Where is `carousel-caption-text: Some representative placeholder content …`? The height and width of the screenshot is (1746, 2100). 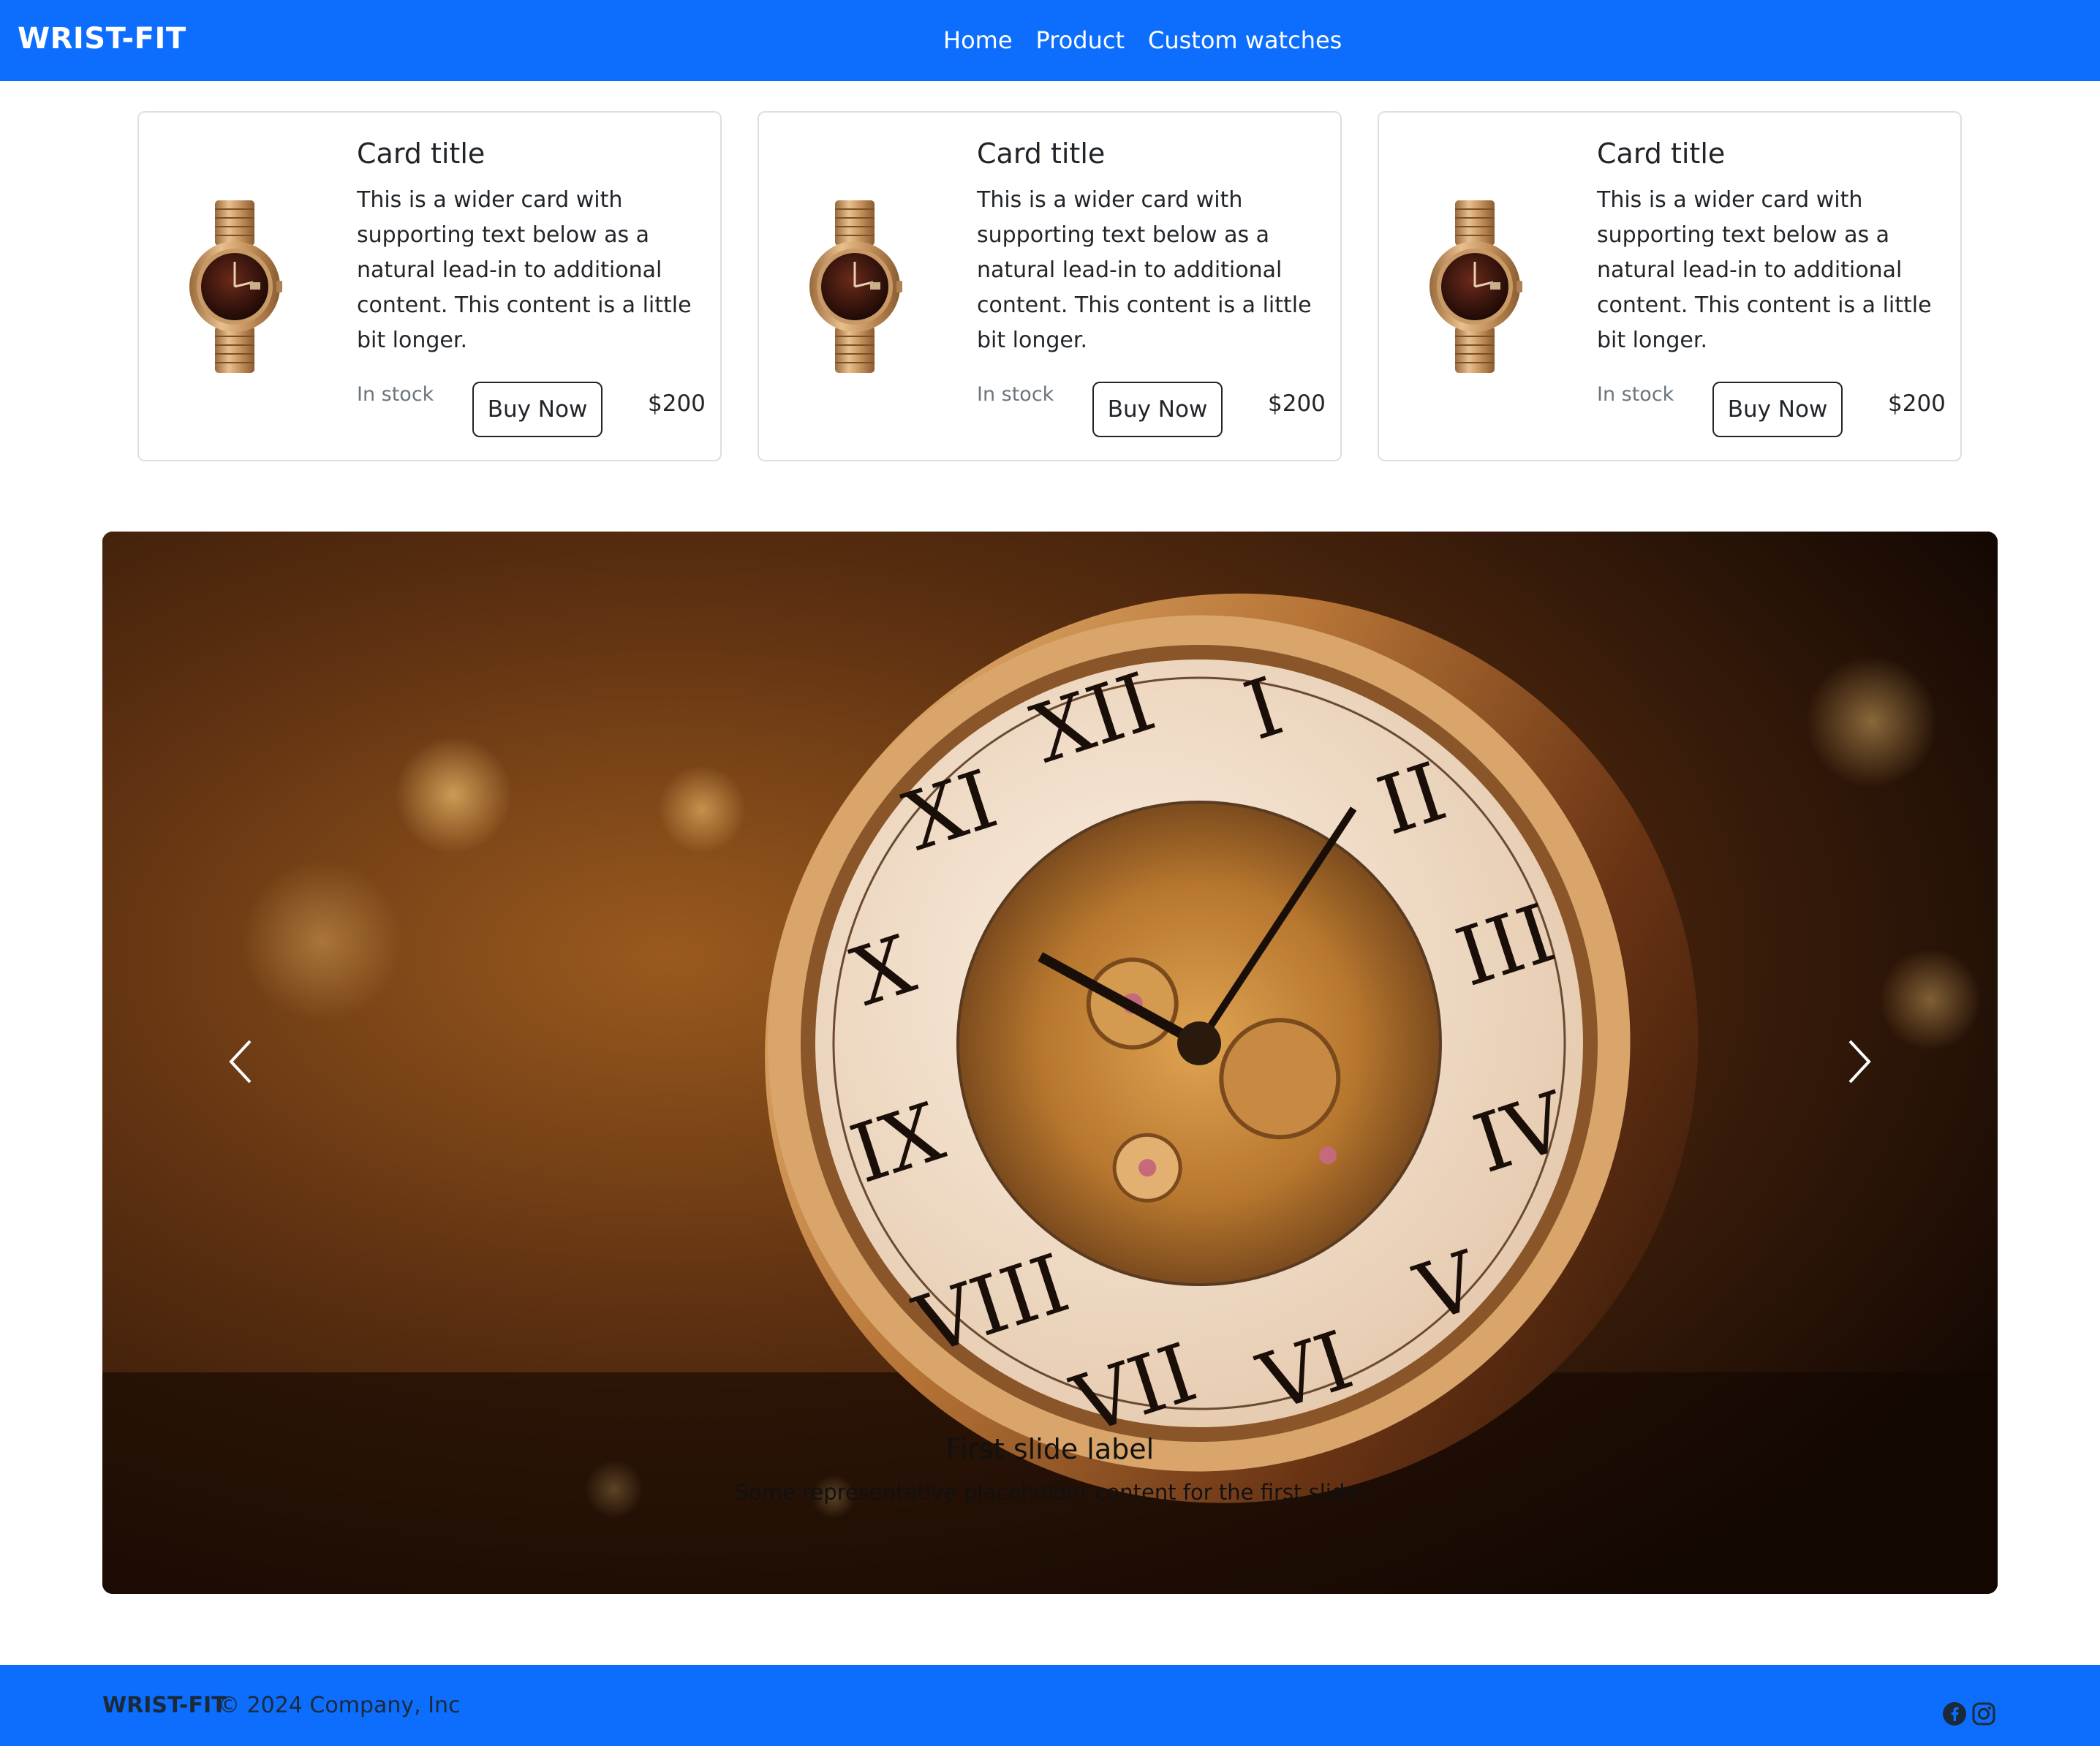 carousel-caption-text: Some representative placeholder content … is located at coordinates (1050, 1492).